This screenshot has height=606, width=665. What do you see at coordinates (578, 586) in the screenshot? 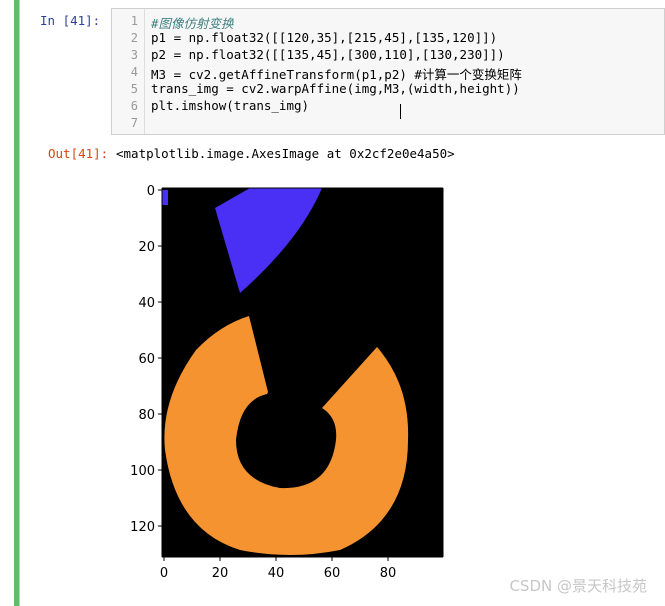
I see `watermark: CSDN @景天科技苑` at bounding box center [578, 586].